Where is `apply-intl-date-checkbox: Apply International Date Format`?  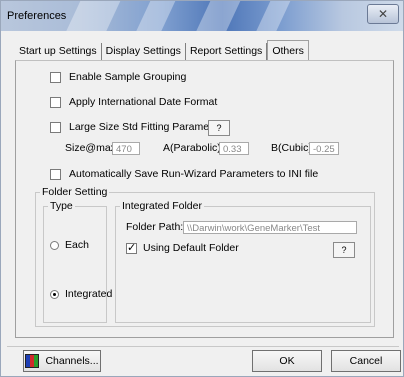 apply-intl-date-checkbox: Apply International Date Format is located at coordinates (133, 102).